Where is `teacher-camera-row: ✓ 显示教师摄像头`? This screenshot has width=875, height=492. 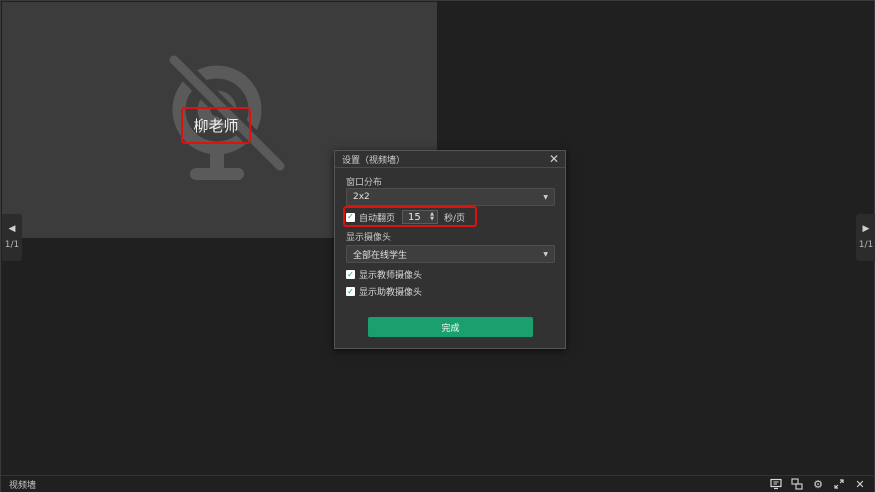 teacher-camera-row: ✓ 显示教师摄像头 is located at coordinates (384, 274).